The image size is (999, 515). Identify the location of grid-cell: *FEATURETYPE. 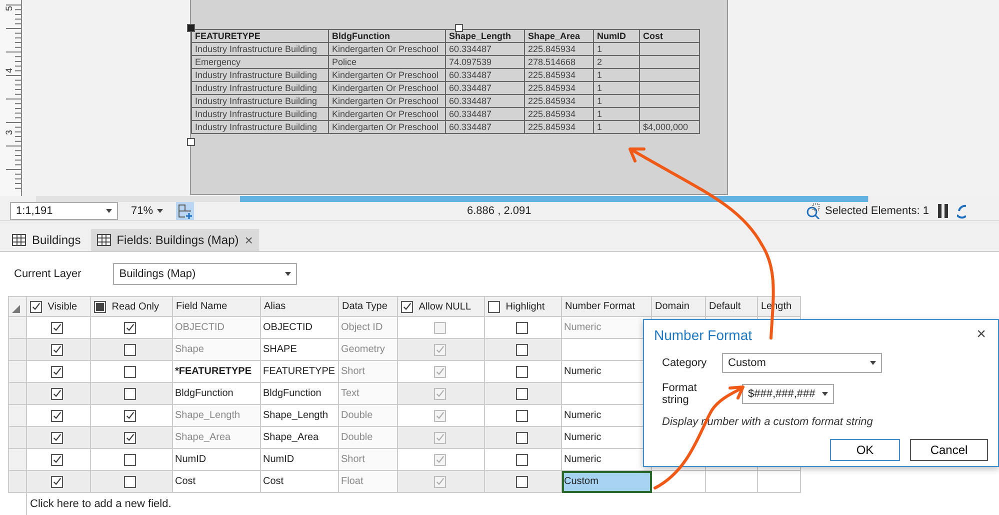
(216, 371).